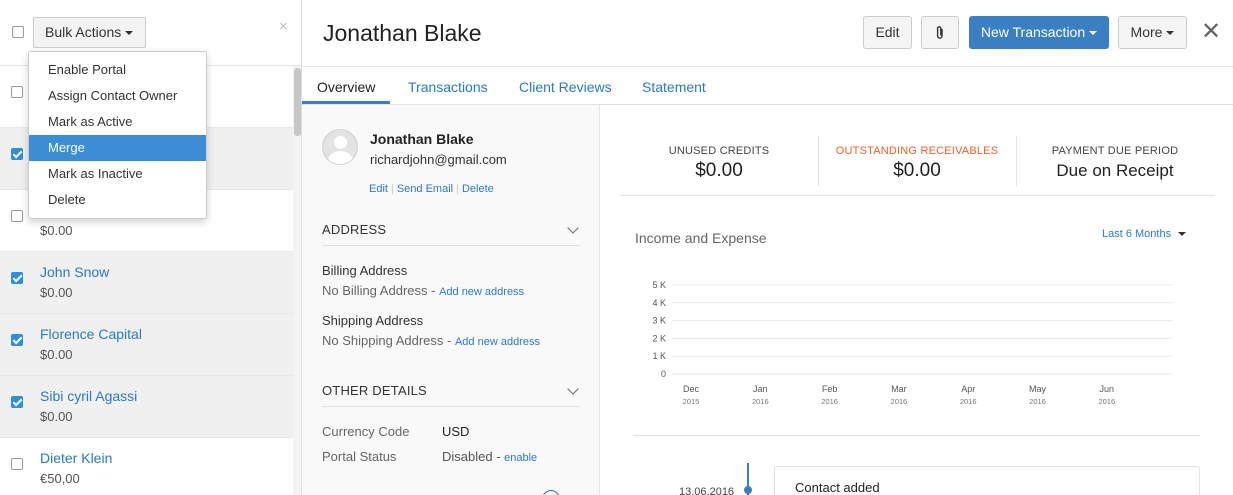  Describe the element at coordinates (448, 87) in the screenshot. I see `tab-transactions: Transactions` at that location.